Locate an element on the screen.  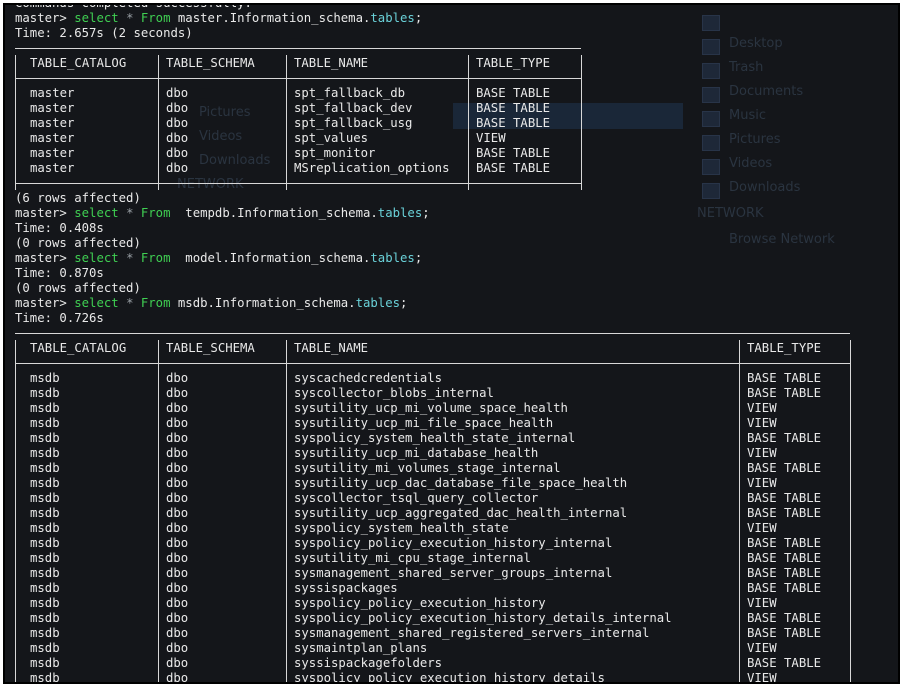
table-name-cell: syscachedcredentials is located at coordinates (368, 378).